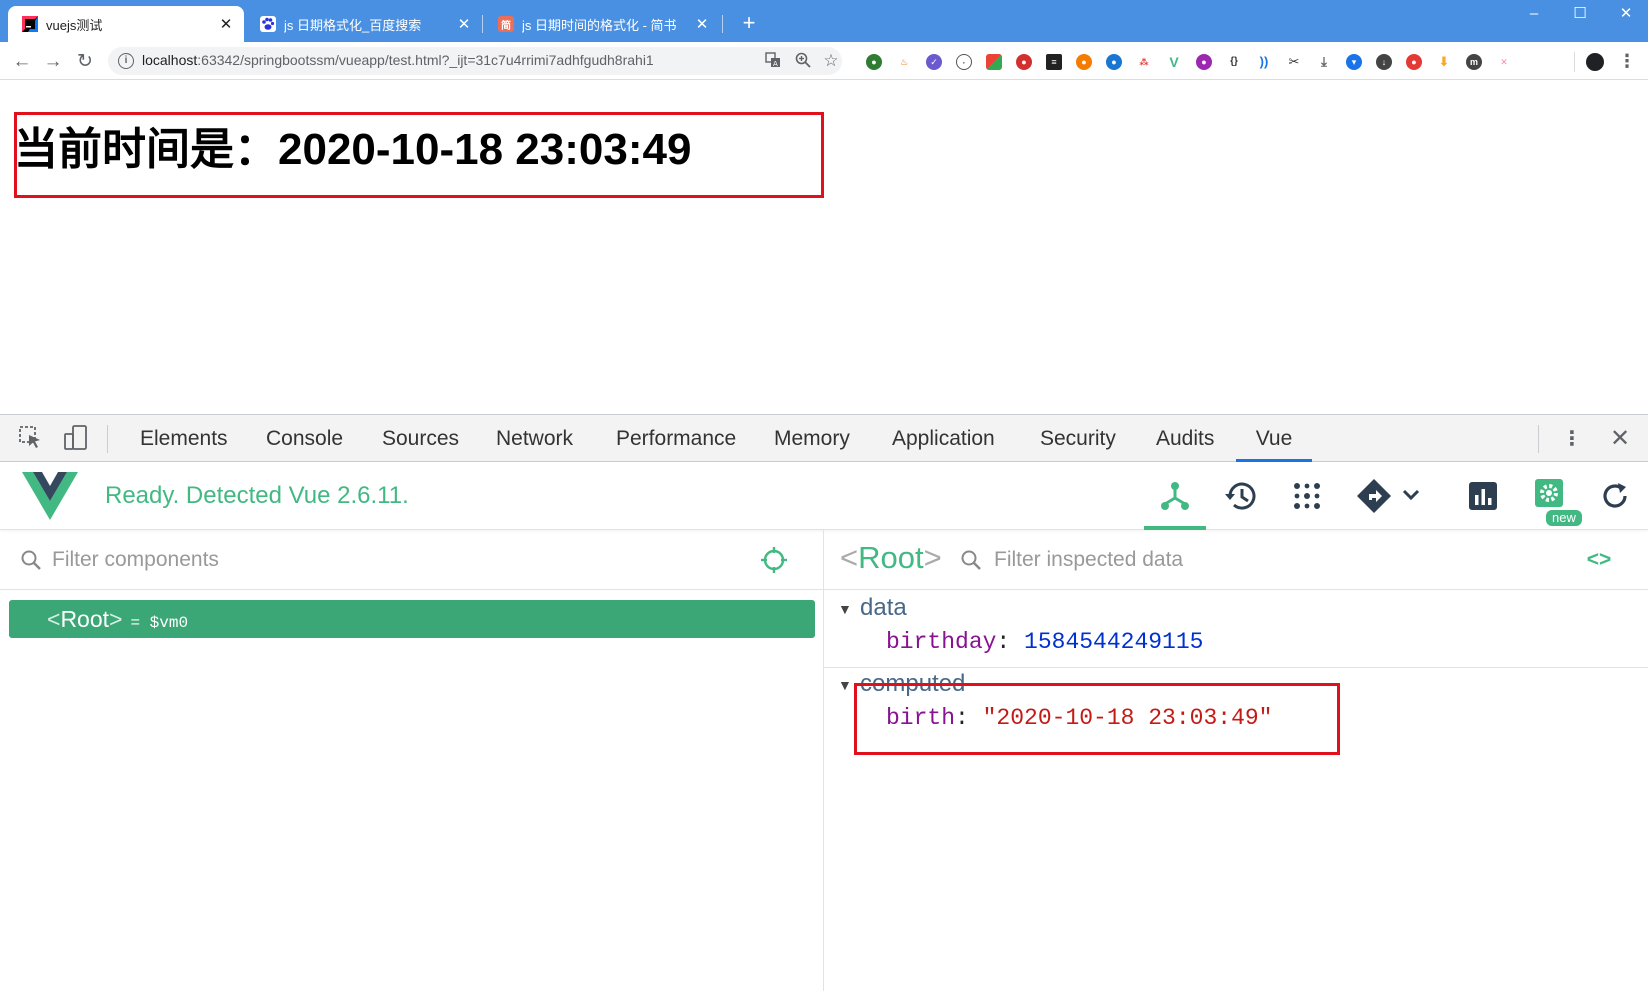 This screenshot has width=1648, height=991. What do you see at coordinates (107, 439) in the screenshot?
I see `devtools-separator` at bounding box center [107, 439].